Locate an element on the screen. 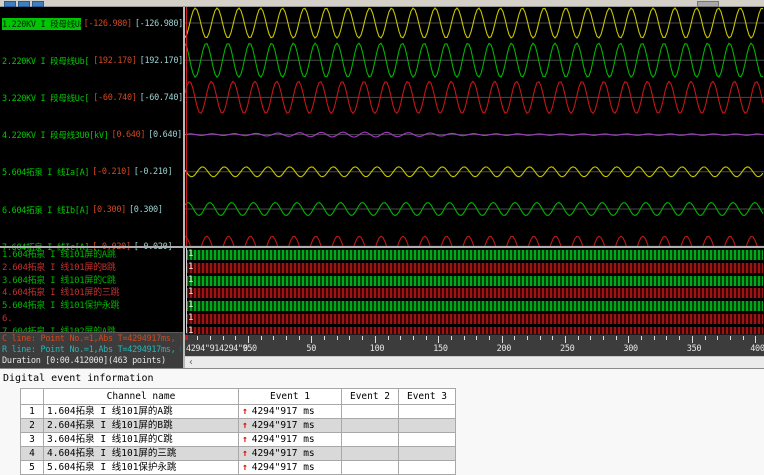  event3-cell is located at coordinates (427, 425).